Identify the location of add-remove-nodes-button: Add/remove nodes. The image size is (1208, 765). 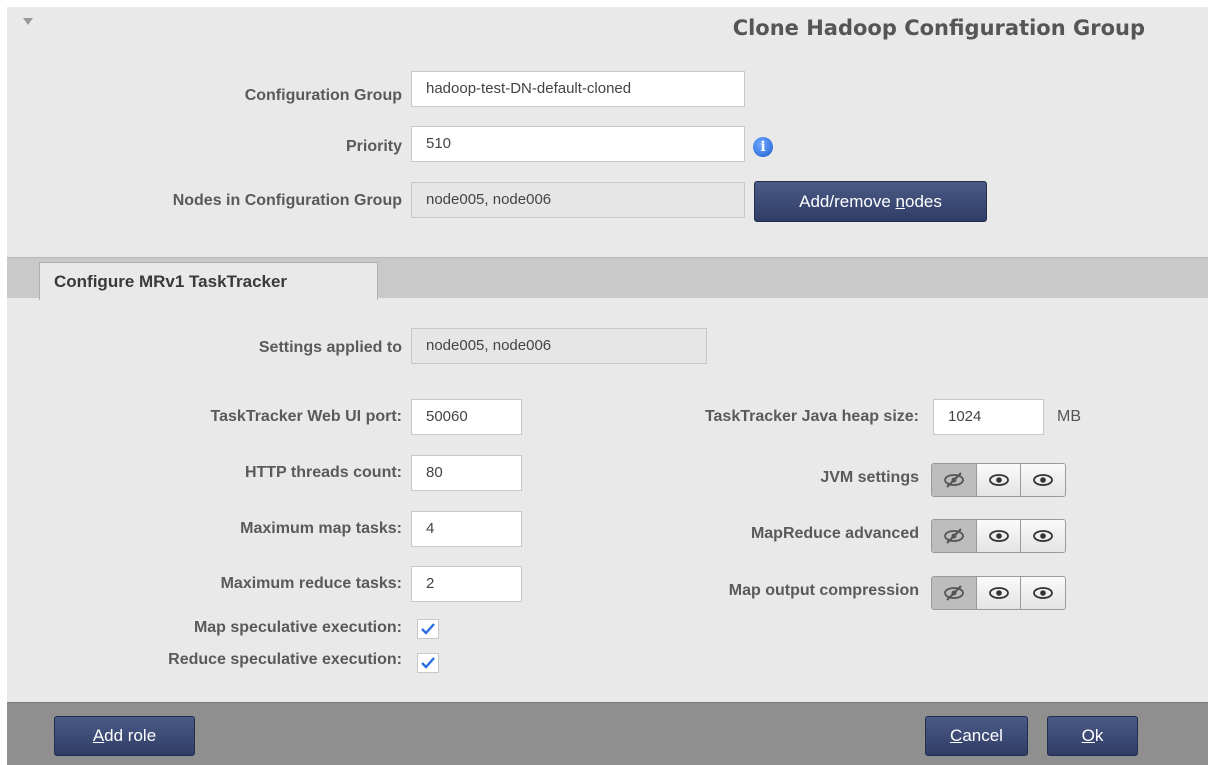
(870, 201).